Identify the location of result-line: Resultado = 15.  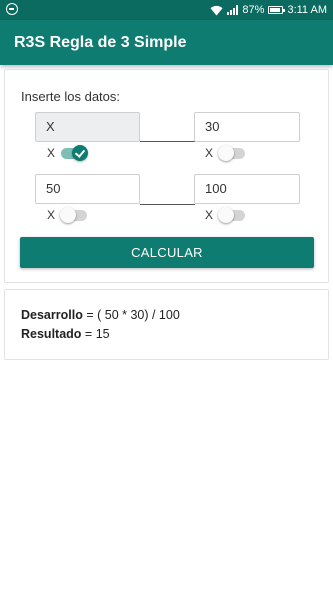
(65, 334).